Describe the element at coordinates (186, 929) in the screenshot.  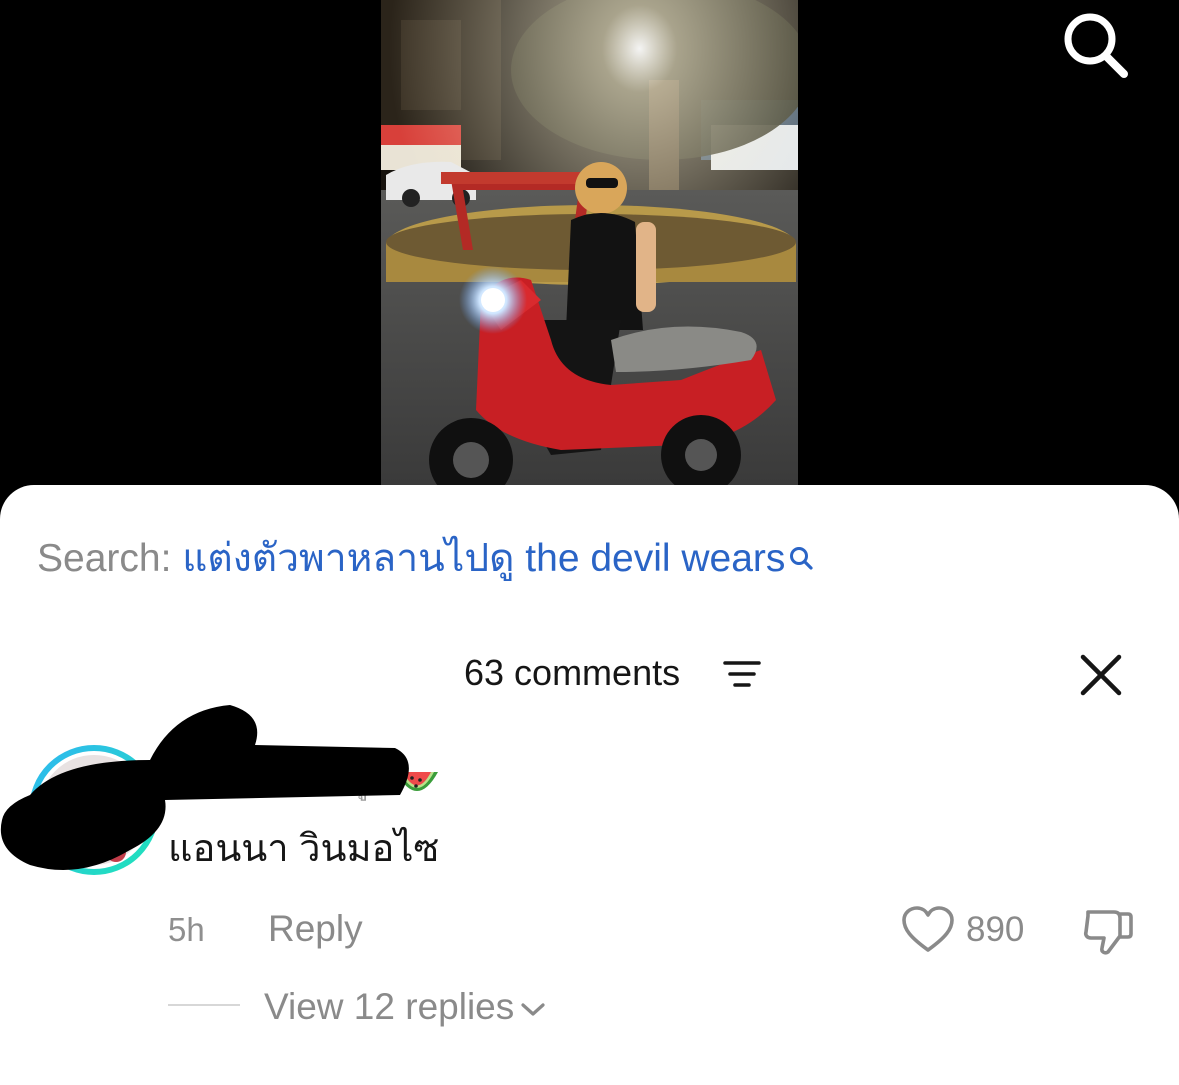
I see `comment-timestamp: 5h` at that location.